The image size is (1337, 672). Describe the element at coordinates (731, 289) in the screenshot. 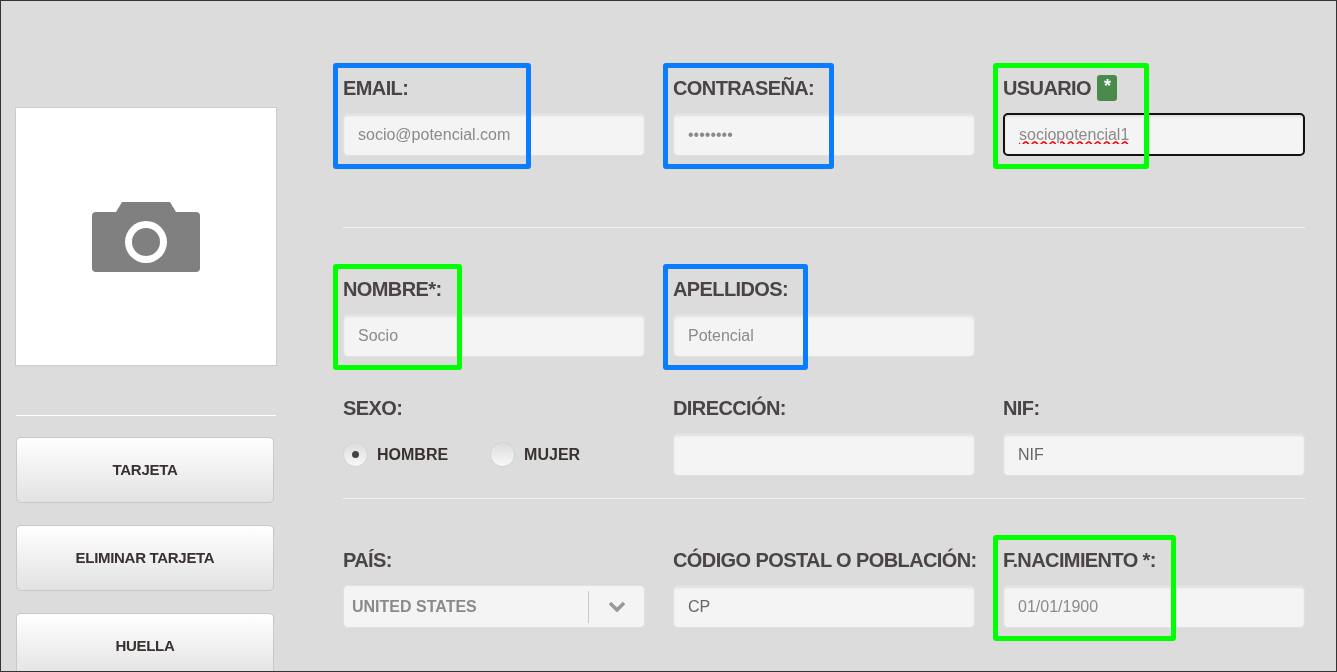

I see `field-label: APELLIDOS:` at that location.